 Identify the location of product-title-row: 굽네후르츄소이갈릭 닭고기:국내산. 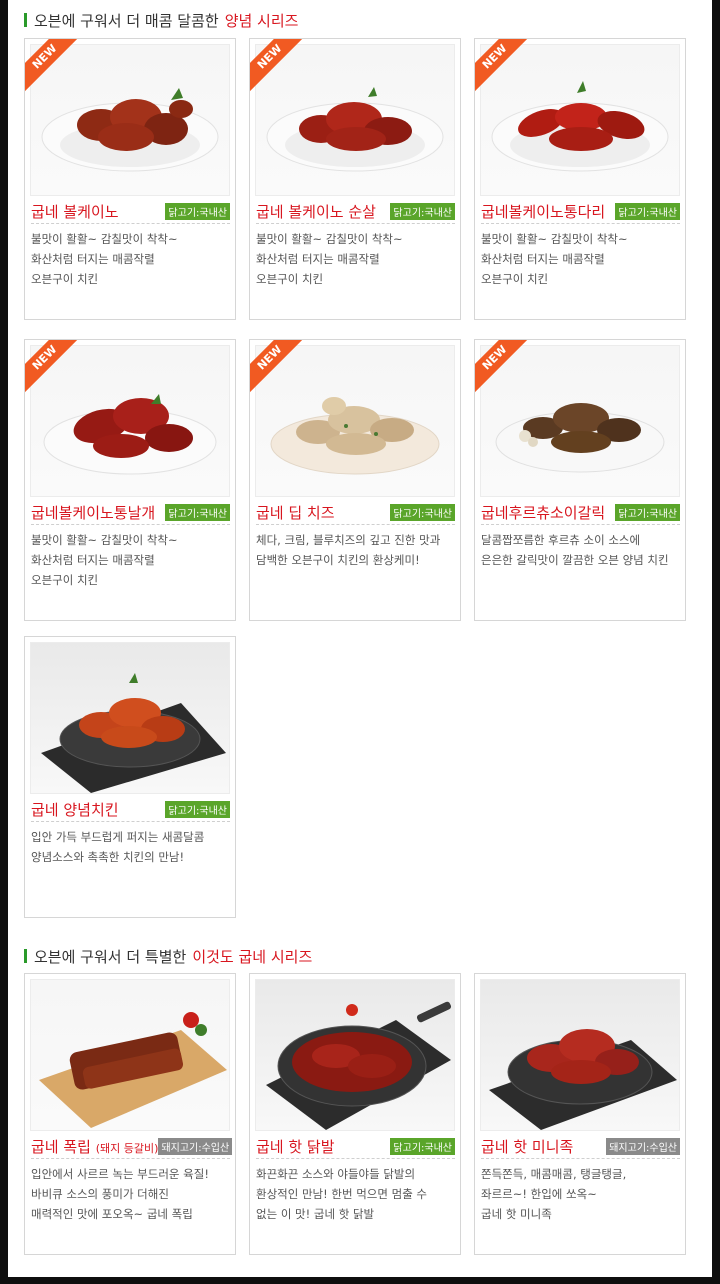
(580, 512).